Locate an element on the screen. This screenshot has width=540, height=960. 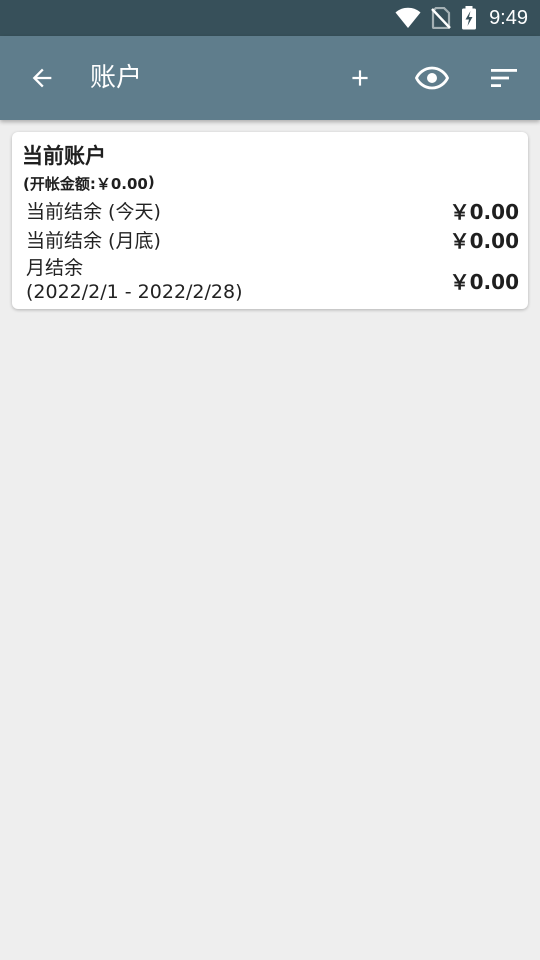
eye-icon is located at coordinates (432, 78).